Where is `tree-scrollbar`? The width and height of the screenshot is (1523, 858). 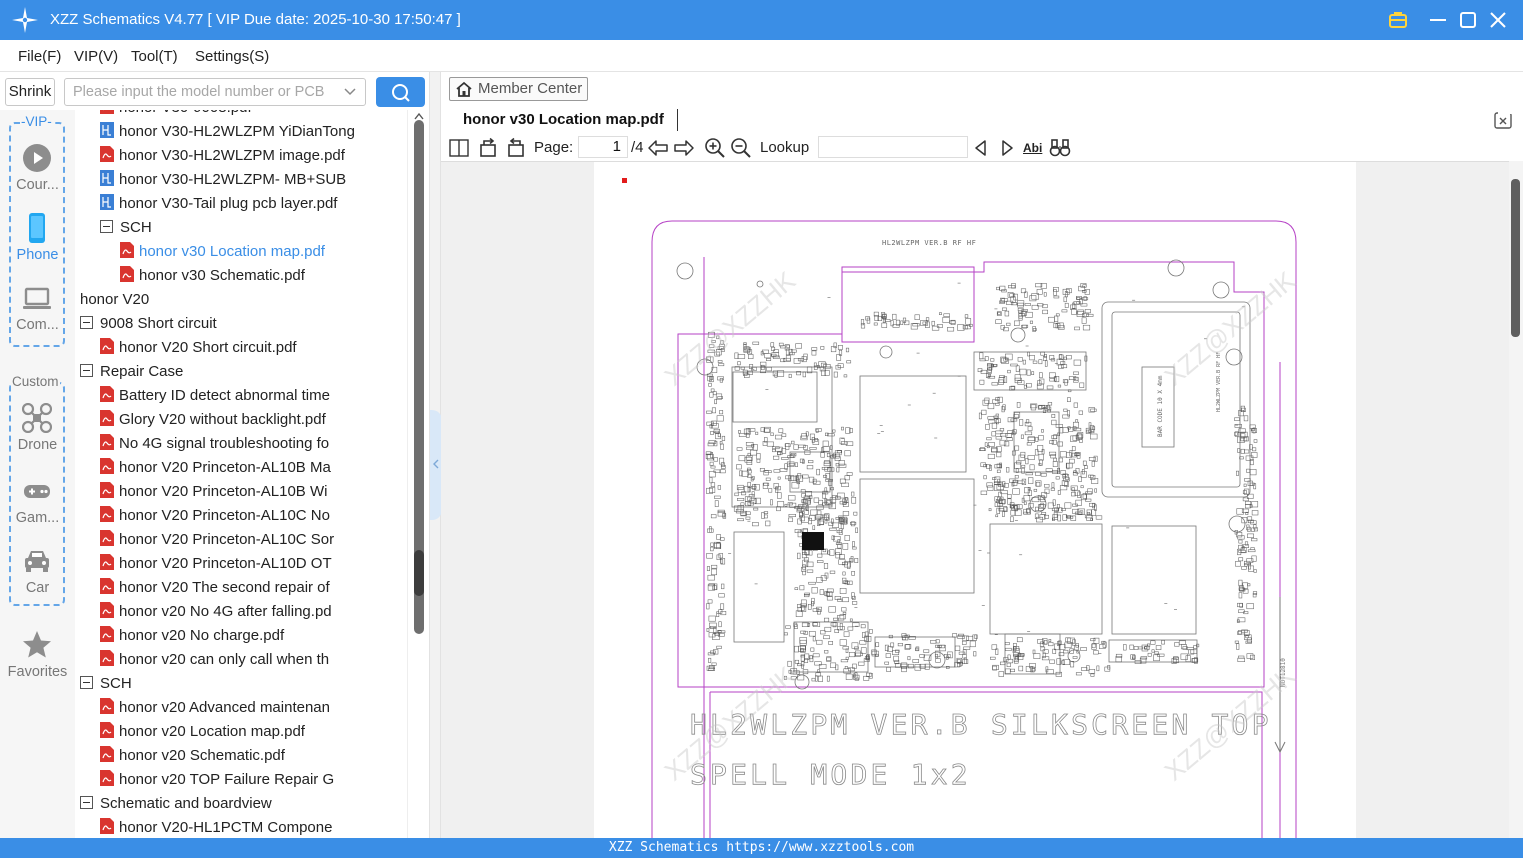 tree-scrollbar is located at coordinates (418, 474).